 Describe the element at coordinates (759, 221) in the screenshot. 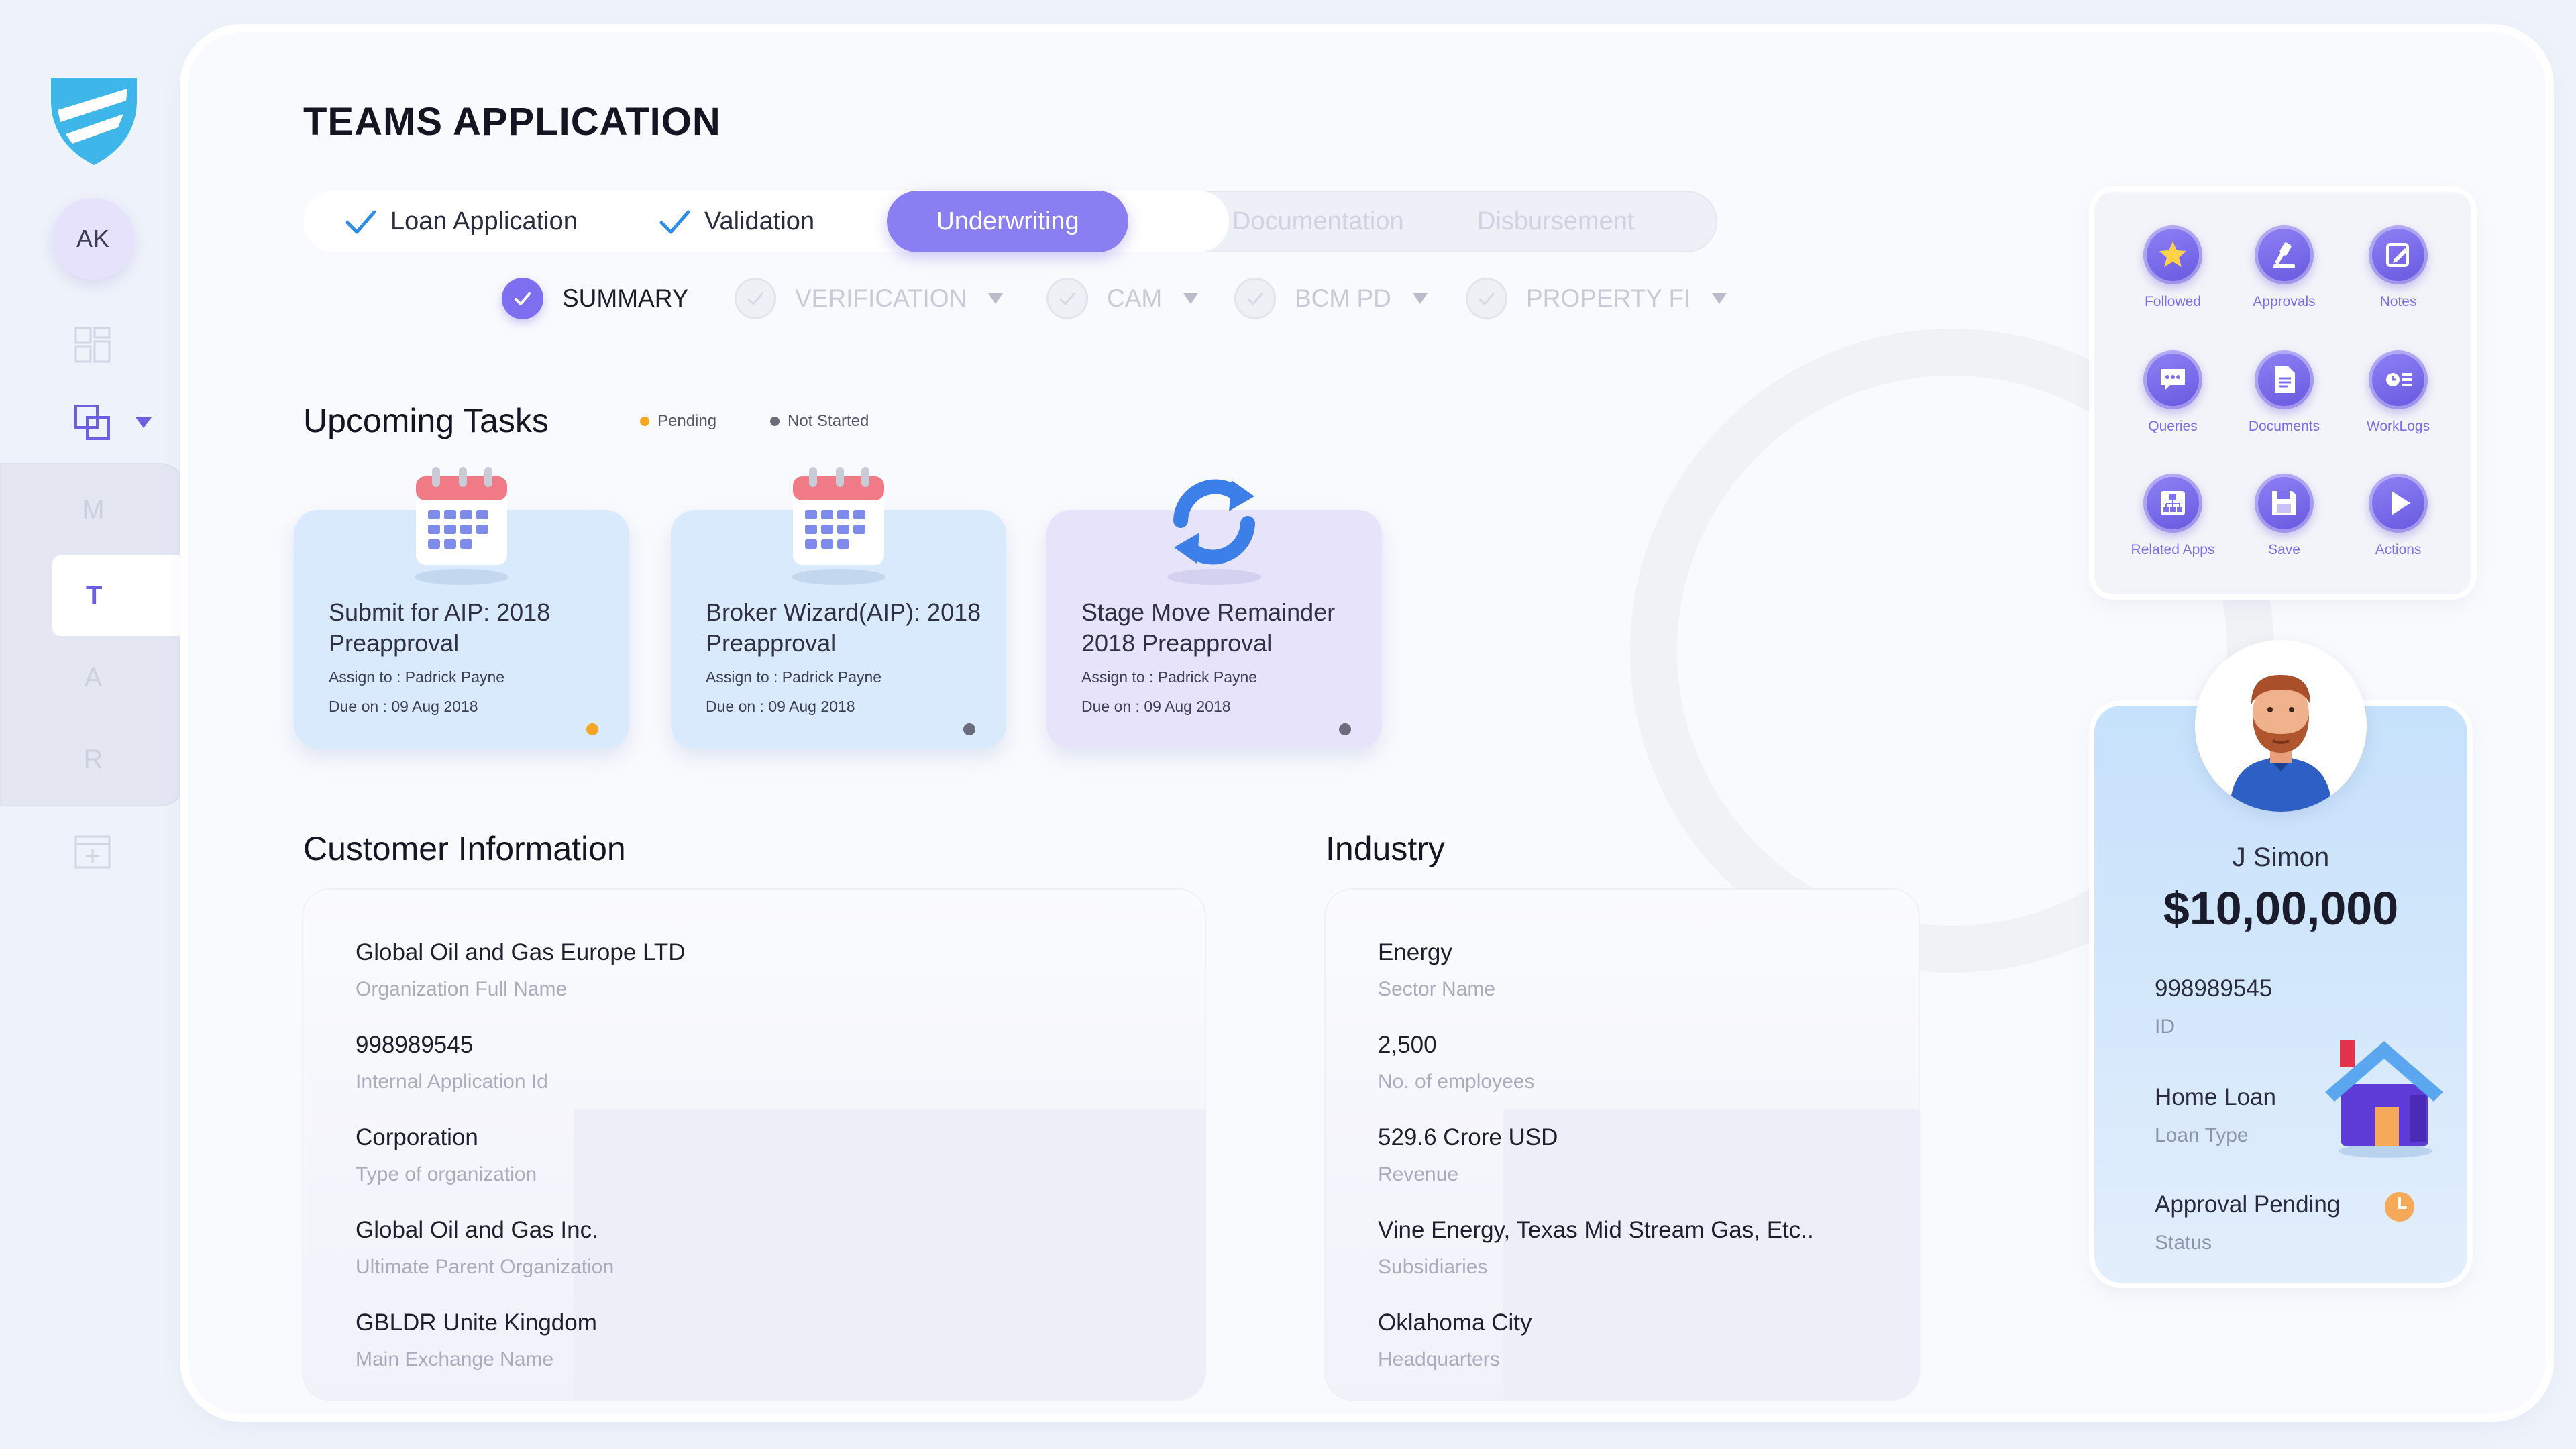

I see `step-label: Validation` at that location.